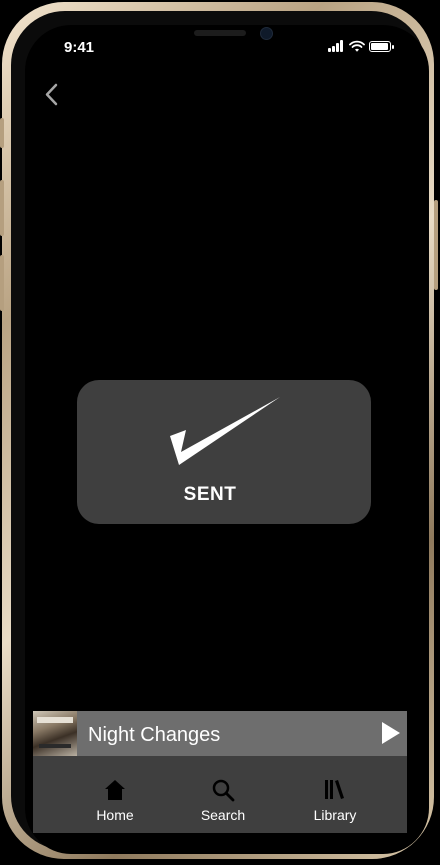 This screenshot has height=865, width=440. I want to click on tab-search: Search, so click(223, 794).